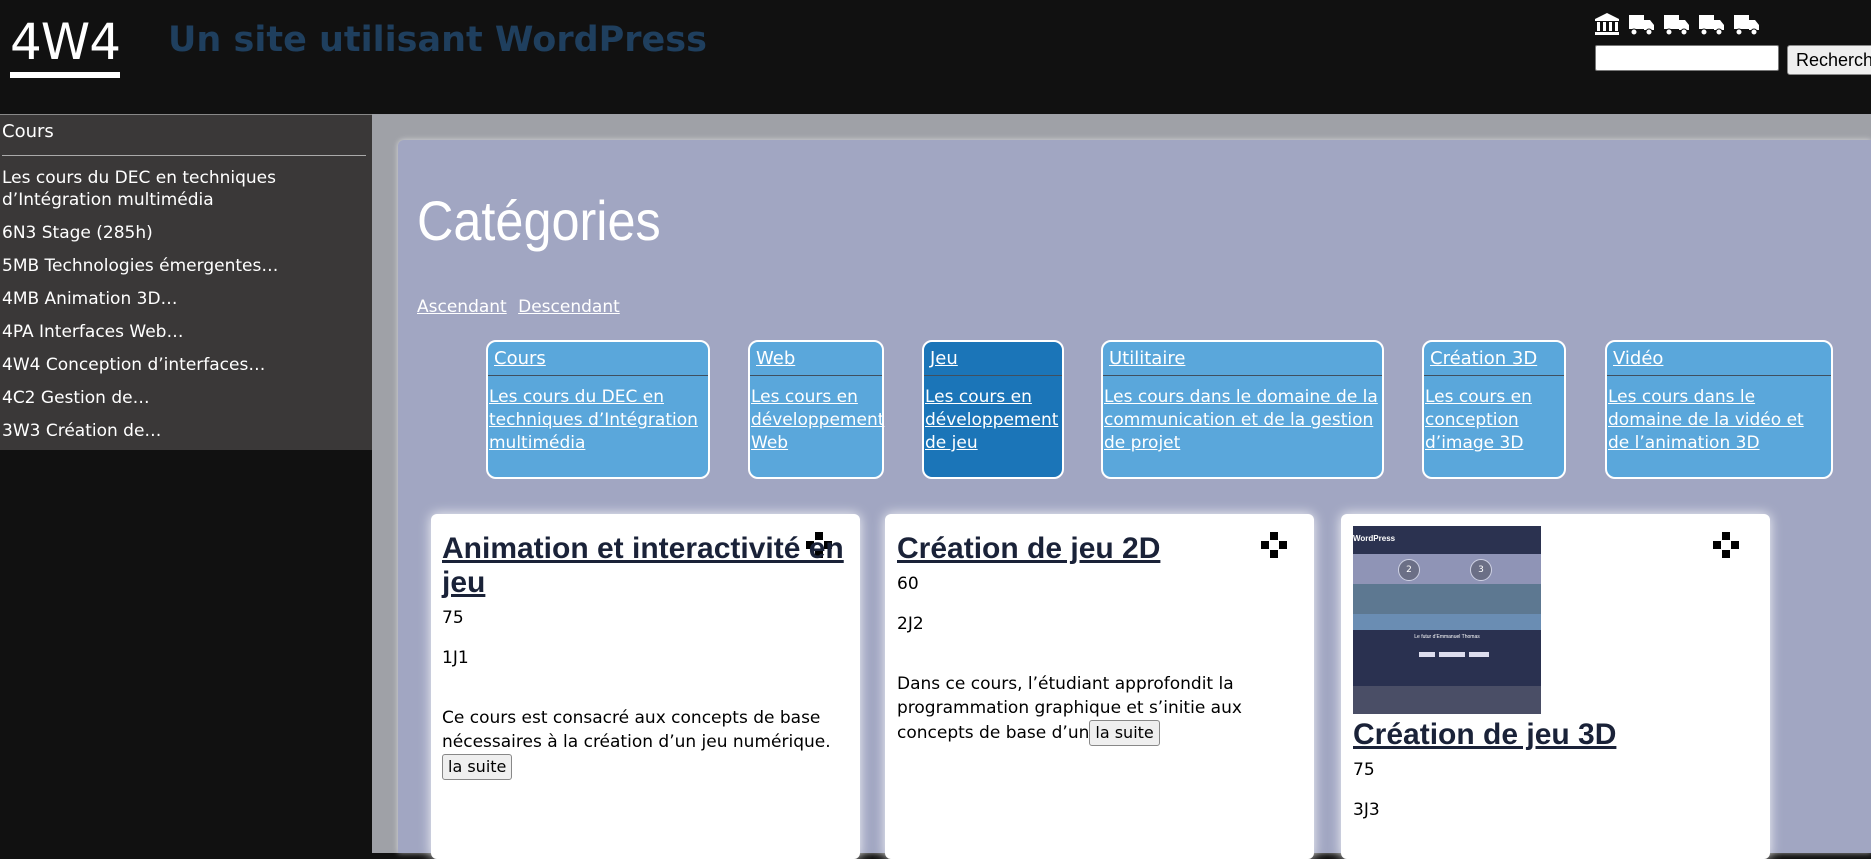 This screenshot has height=859, width=1871. I want to click on thumbnail-circle: 2, so click(1409, 570).